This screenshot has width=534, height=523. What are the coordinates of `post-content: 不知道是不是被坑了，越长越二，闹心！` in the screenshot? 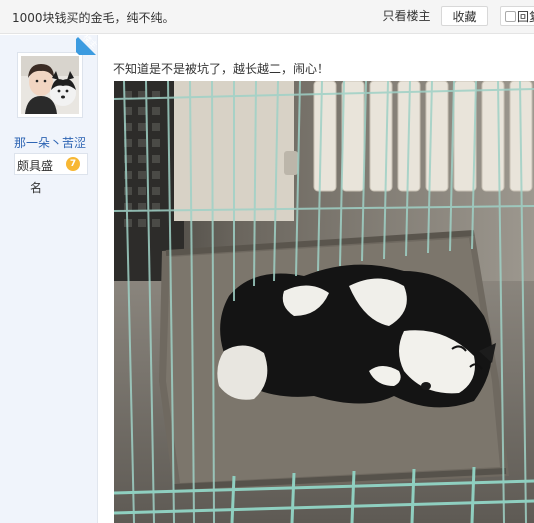 It's located at (221, 69).